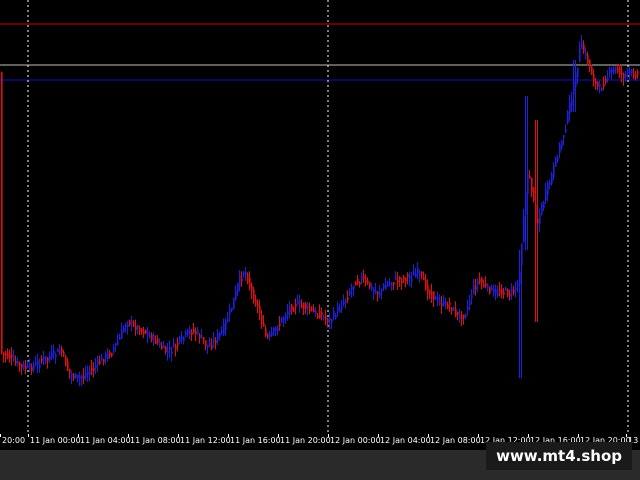 This screenshot has height=480, width=640. I want to click on watermark-label: www.mt4.shop, so click(559, 456).